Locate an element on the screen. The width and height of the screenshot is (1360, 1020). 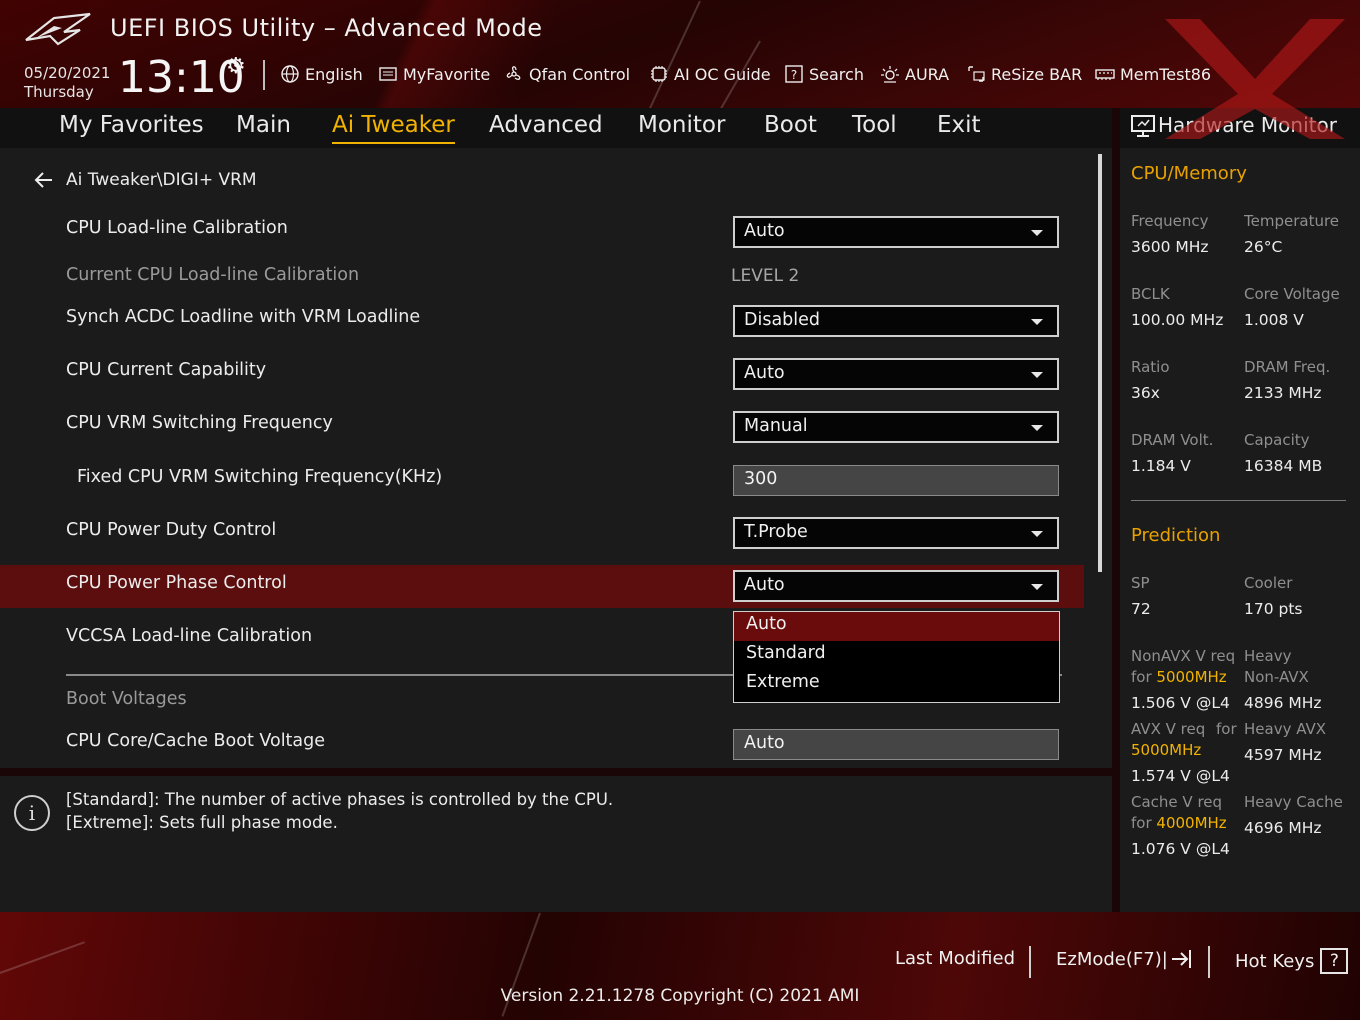
avx-freq: 5000MHz is located at coordinates (1166, 750).